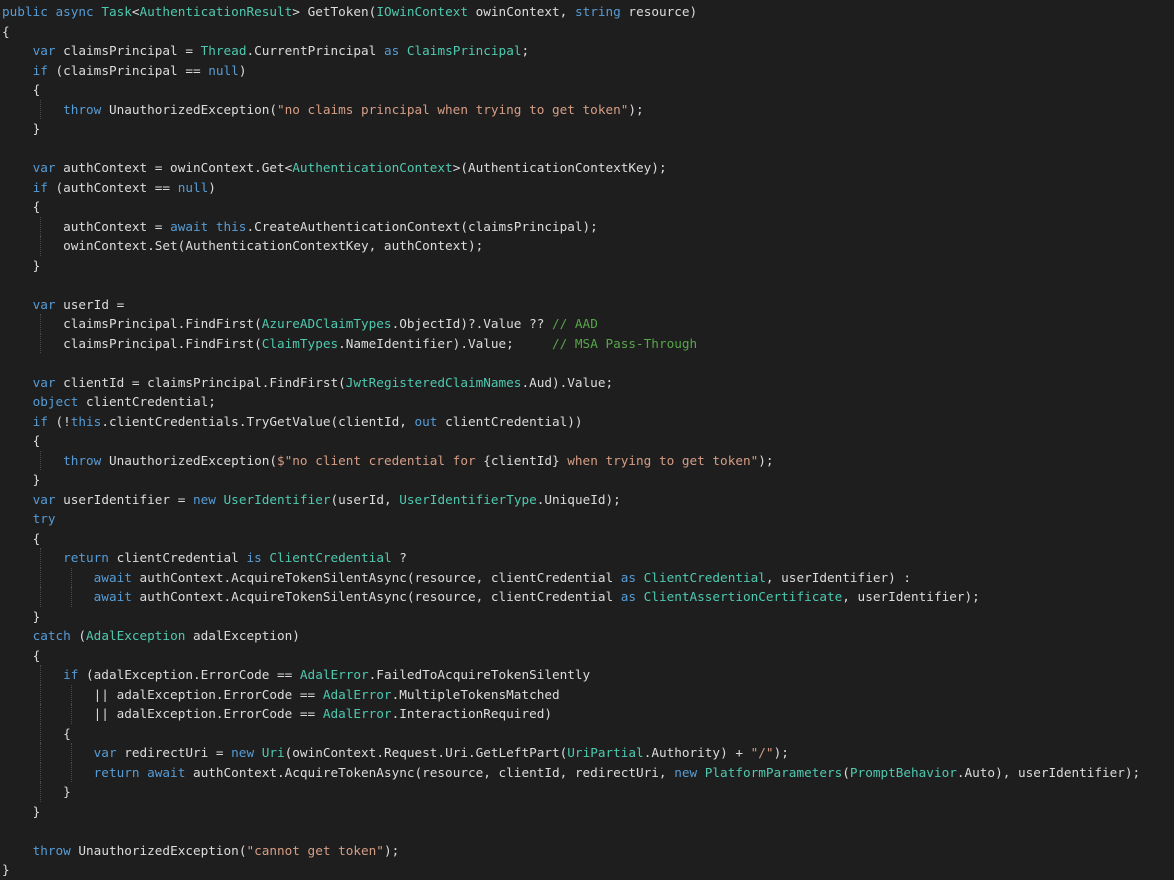 This screenshot has width=1174, height=880. Describe the element at coordinates (578, 499) in the screenshot. I see `code-token: .UniqueId);` at that location.